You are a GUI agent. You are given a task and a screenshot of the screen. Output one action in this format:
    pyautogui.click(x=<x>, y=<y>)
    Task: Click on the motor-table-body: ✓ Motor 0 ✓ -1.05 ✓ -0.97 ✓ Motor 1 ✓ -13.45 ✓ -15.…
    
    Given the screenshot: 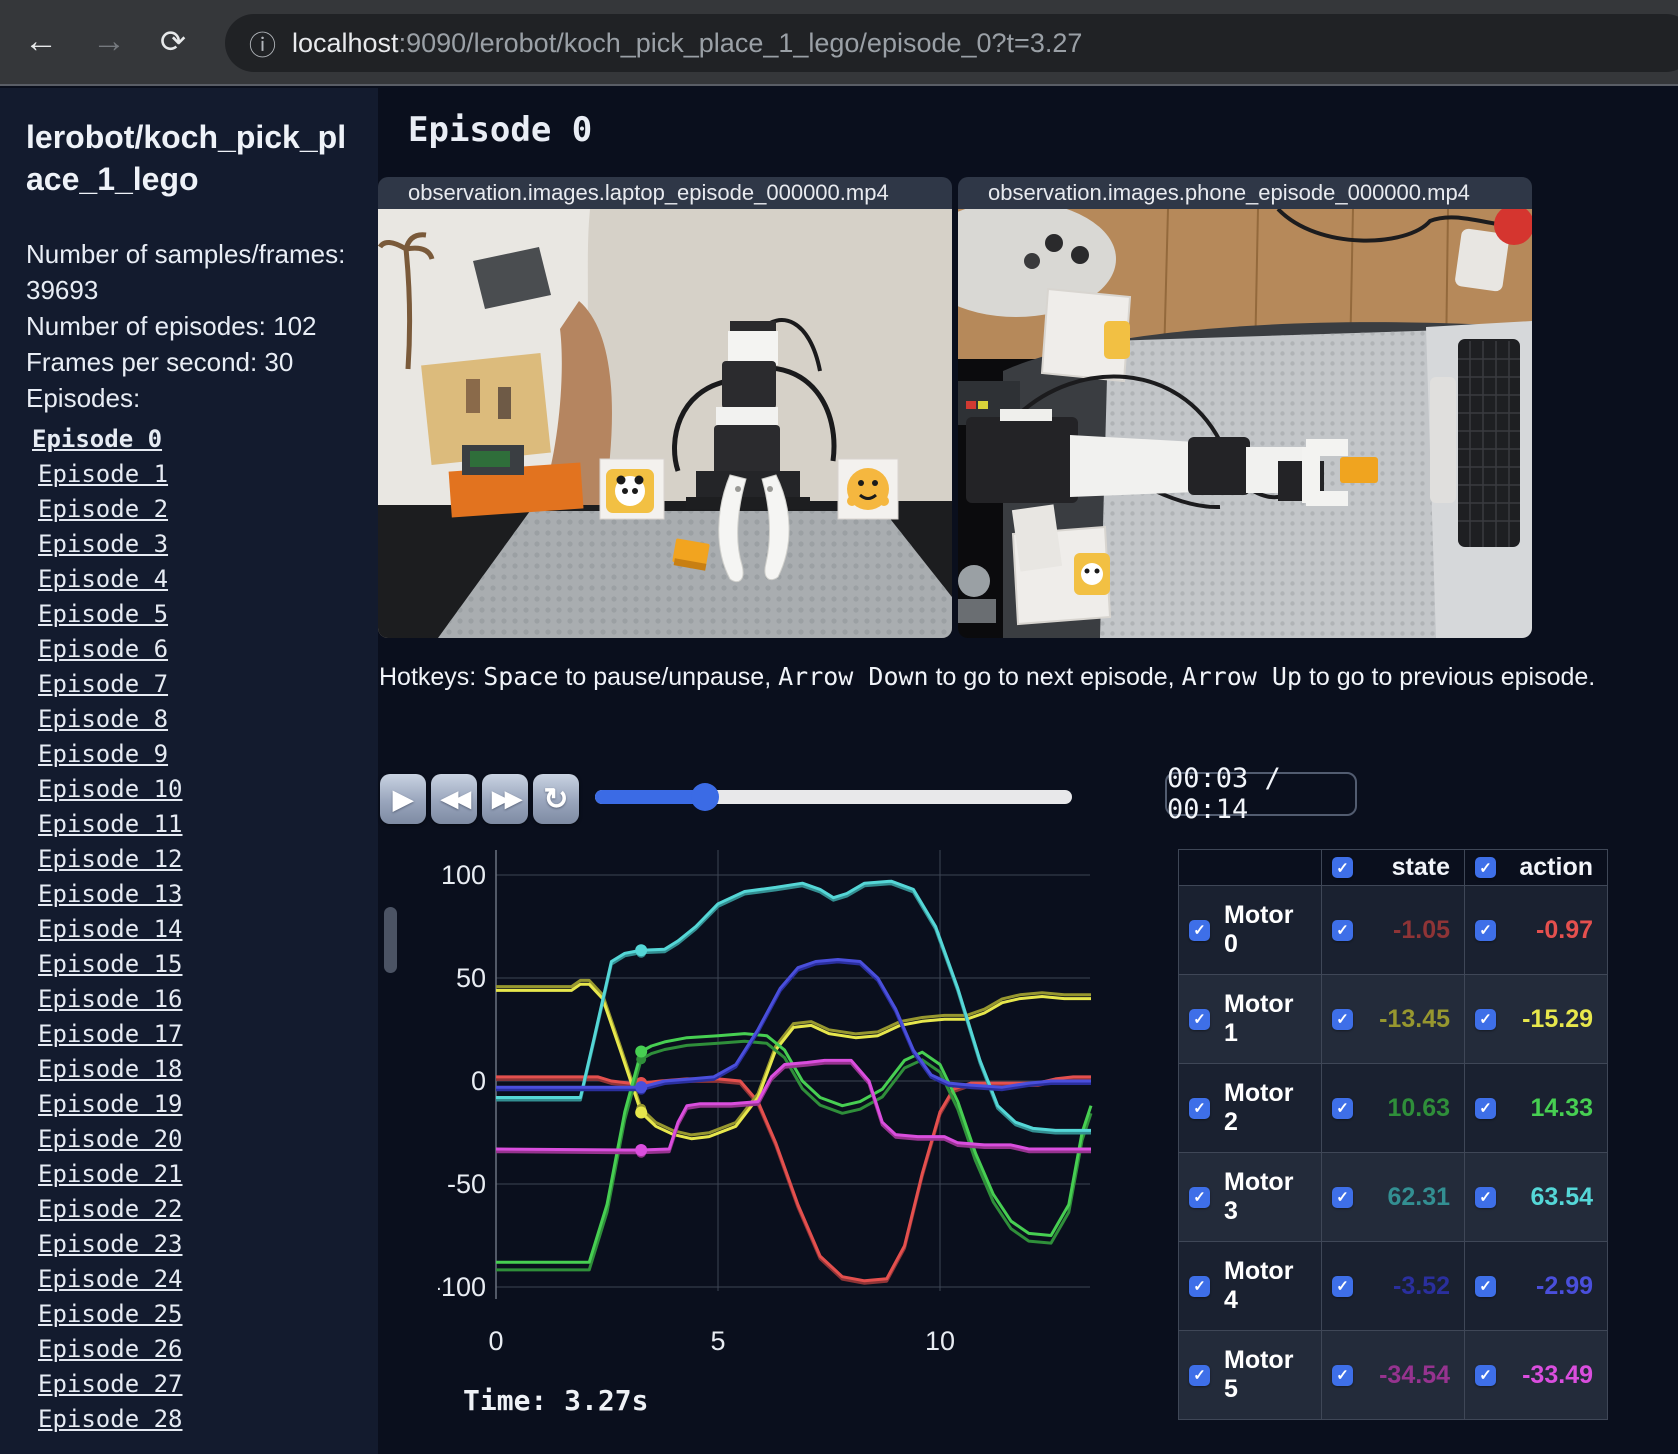 What is the action you would take?
    pyautogui.click(x=1393, y=1152)
    